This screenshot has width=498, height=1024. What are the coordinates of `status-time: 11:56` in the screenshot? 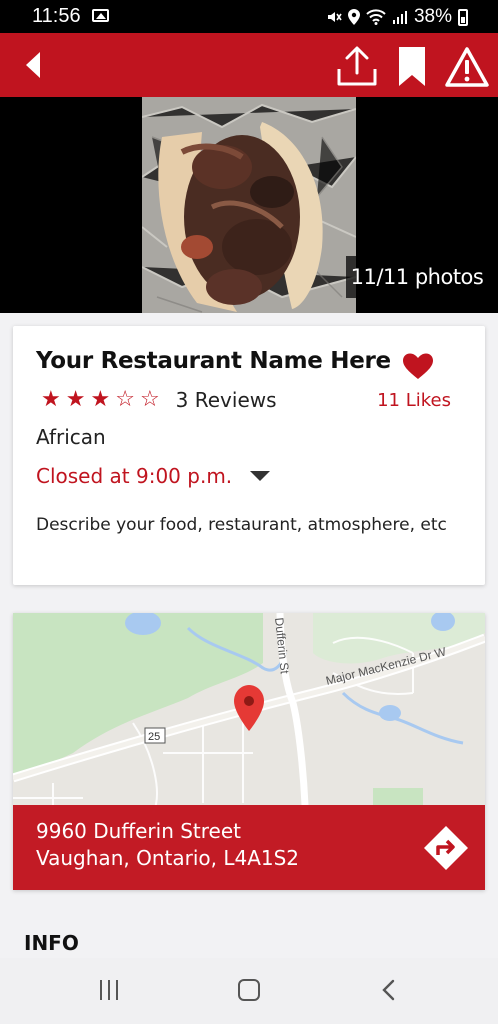 It's located at (56, 16).